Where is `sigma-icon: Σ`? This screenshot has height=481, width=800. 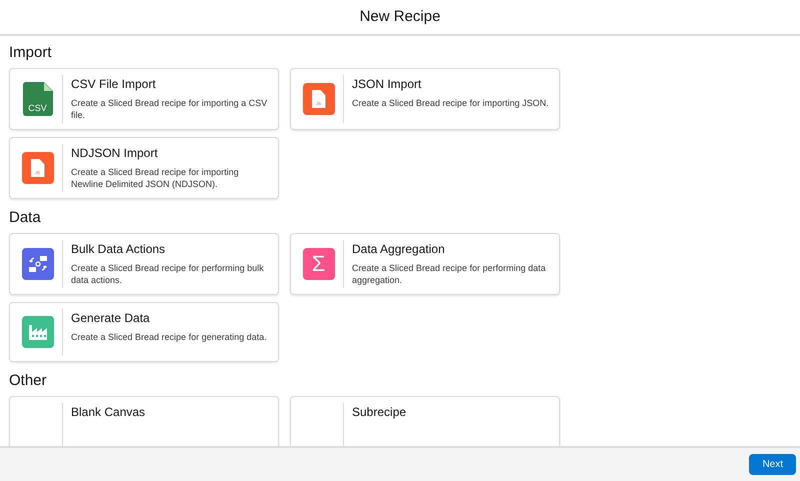
sigma-icon: Σ is located at coordinates (318, 264).